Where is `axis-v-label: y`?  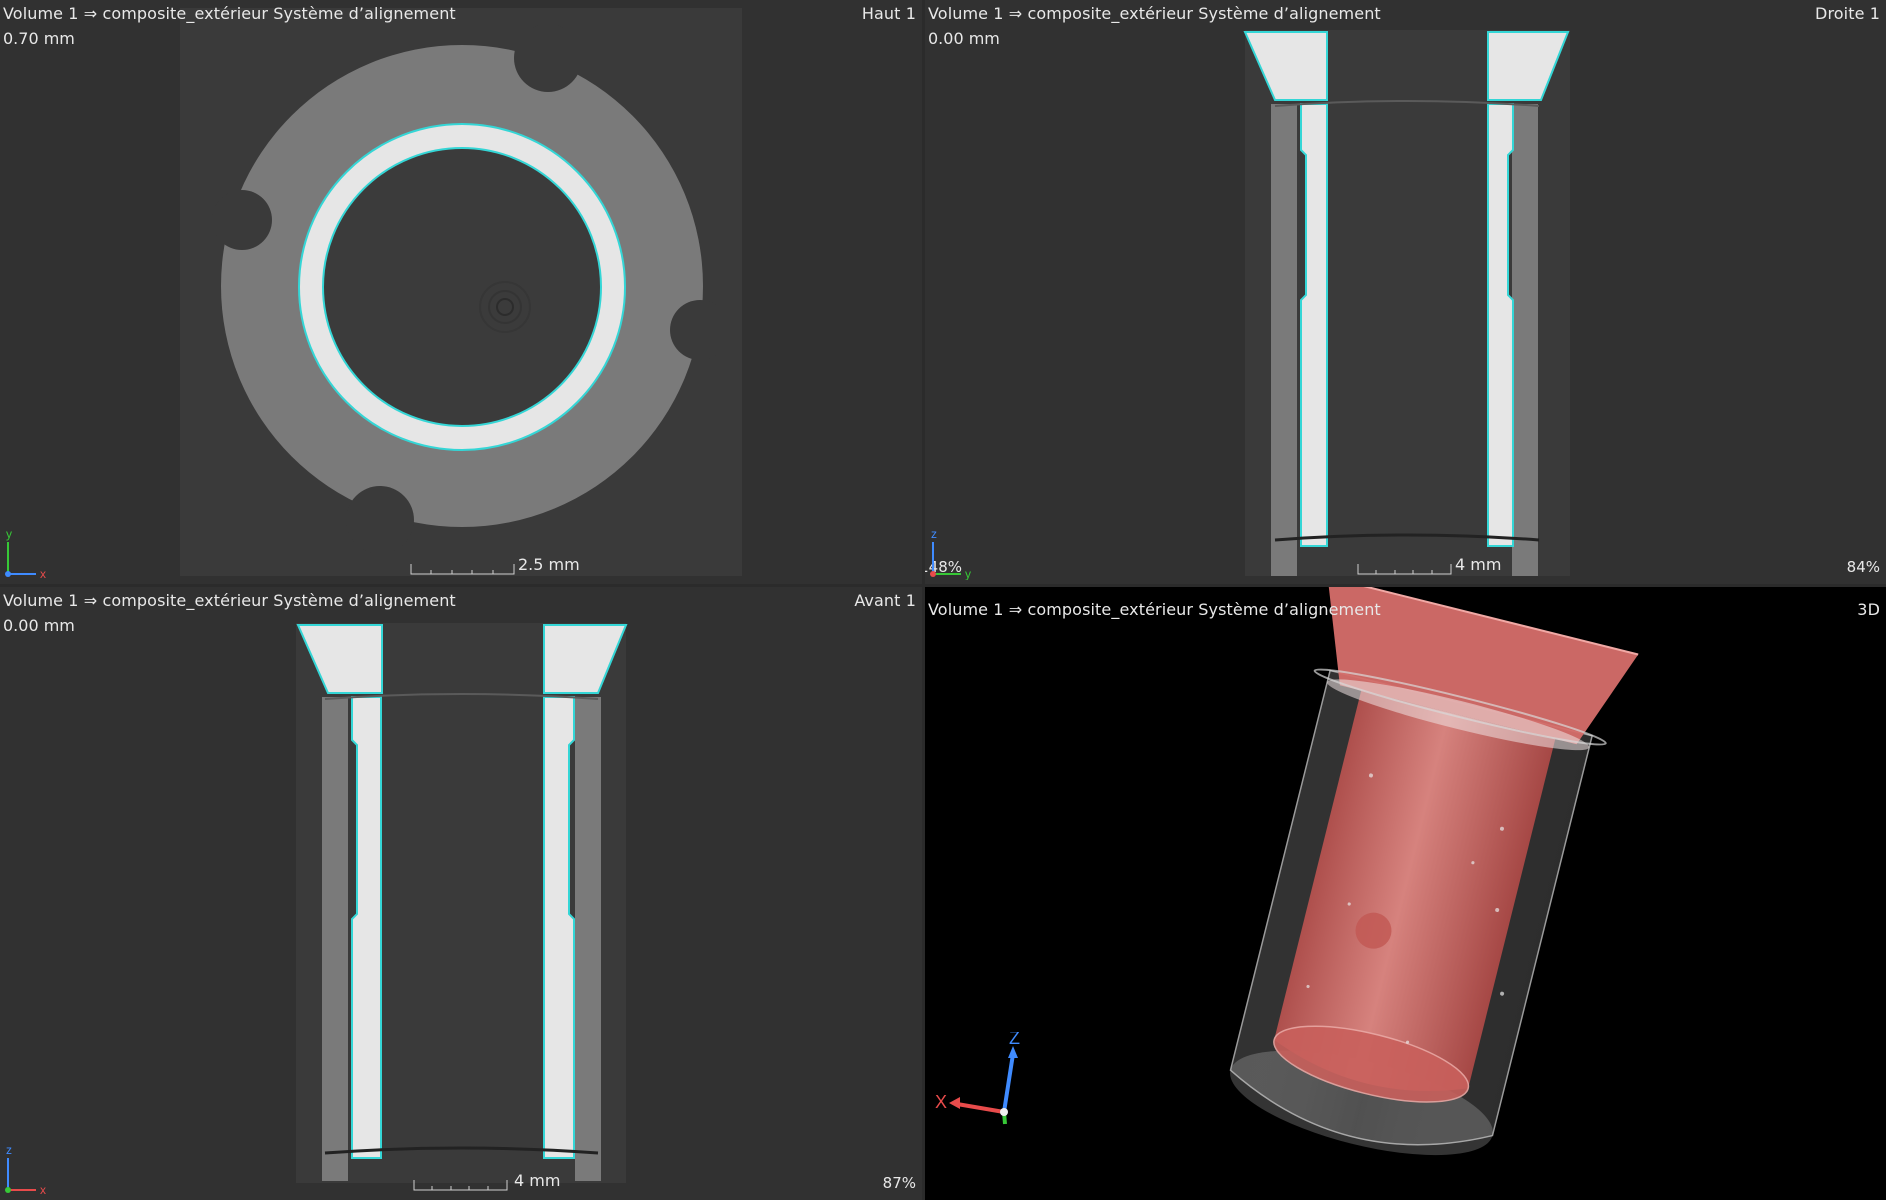 axis-v-label: y is located at coordinates (9, 534).